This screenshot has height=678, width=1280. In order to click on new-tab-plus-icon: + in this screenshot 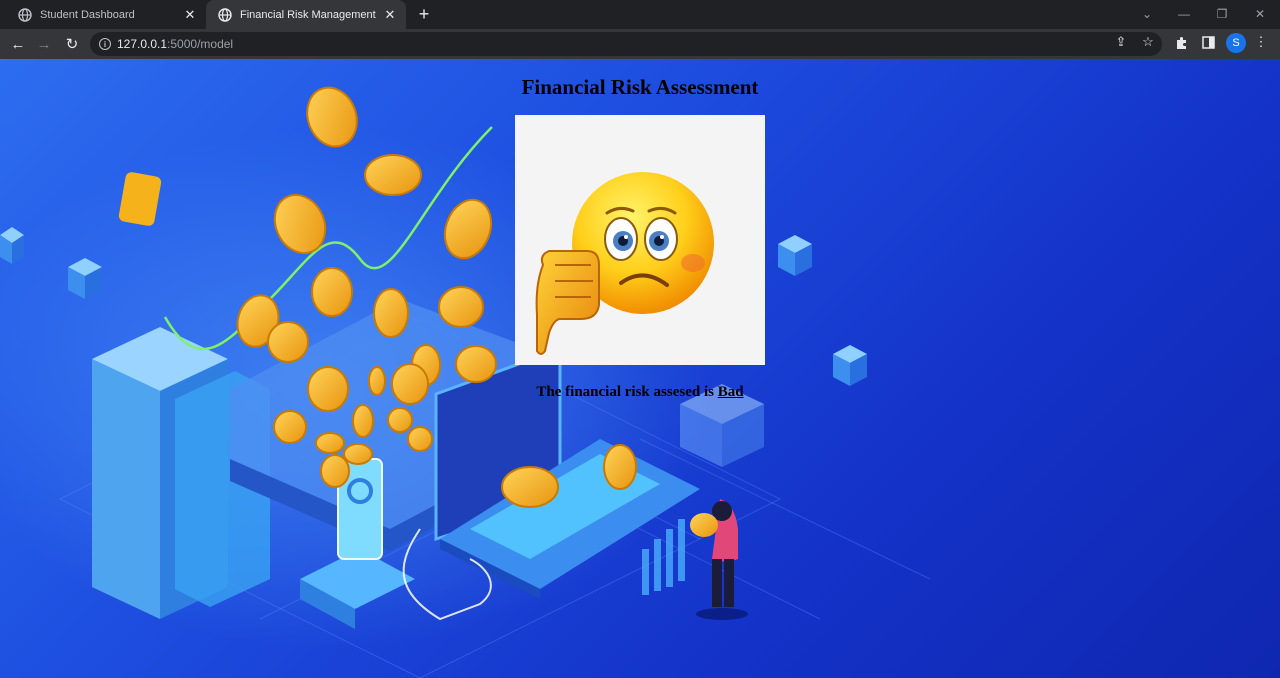, I will do `click(424, 14)`.